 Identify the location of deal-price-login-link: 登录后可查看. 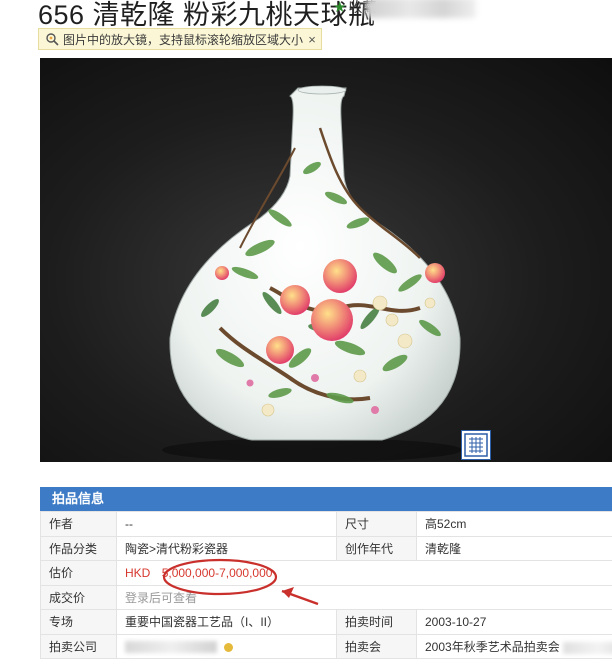
(364, 597).